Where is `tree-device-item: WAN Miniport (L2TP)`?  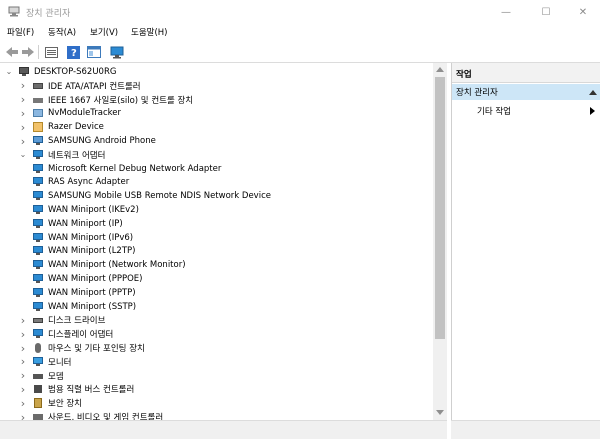 tree-device-item: WAN Miniport (L2TP) is located at coordinates (83, 252).